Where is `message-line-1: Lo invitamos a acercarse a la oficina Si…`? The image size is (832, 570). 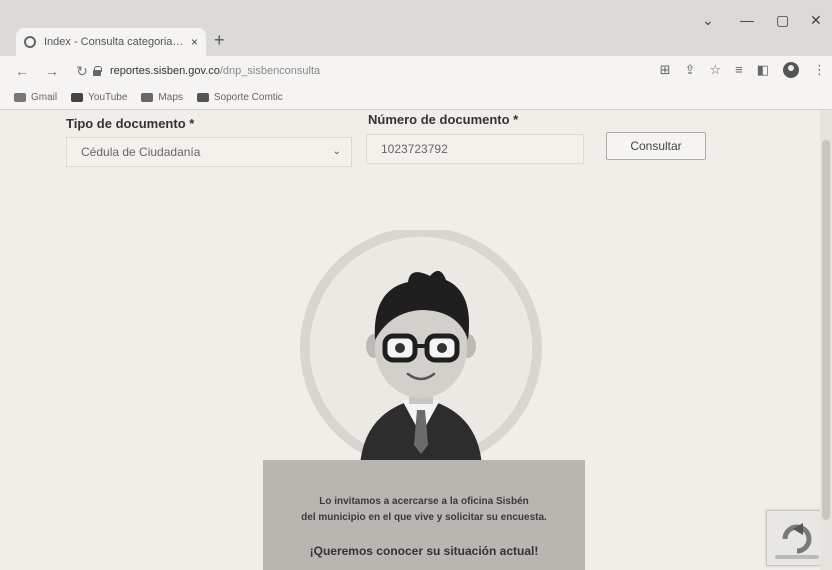
message-line-1: Lo invitamos a acercarse a la oficina Si… is located at coordinates (424, 501).